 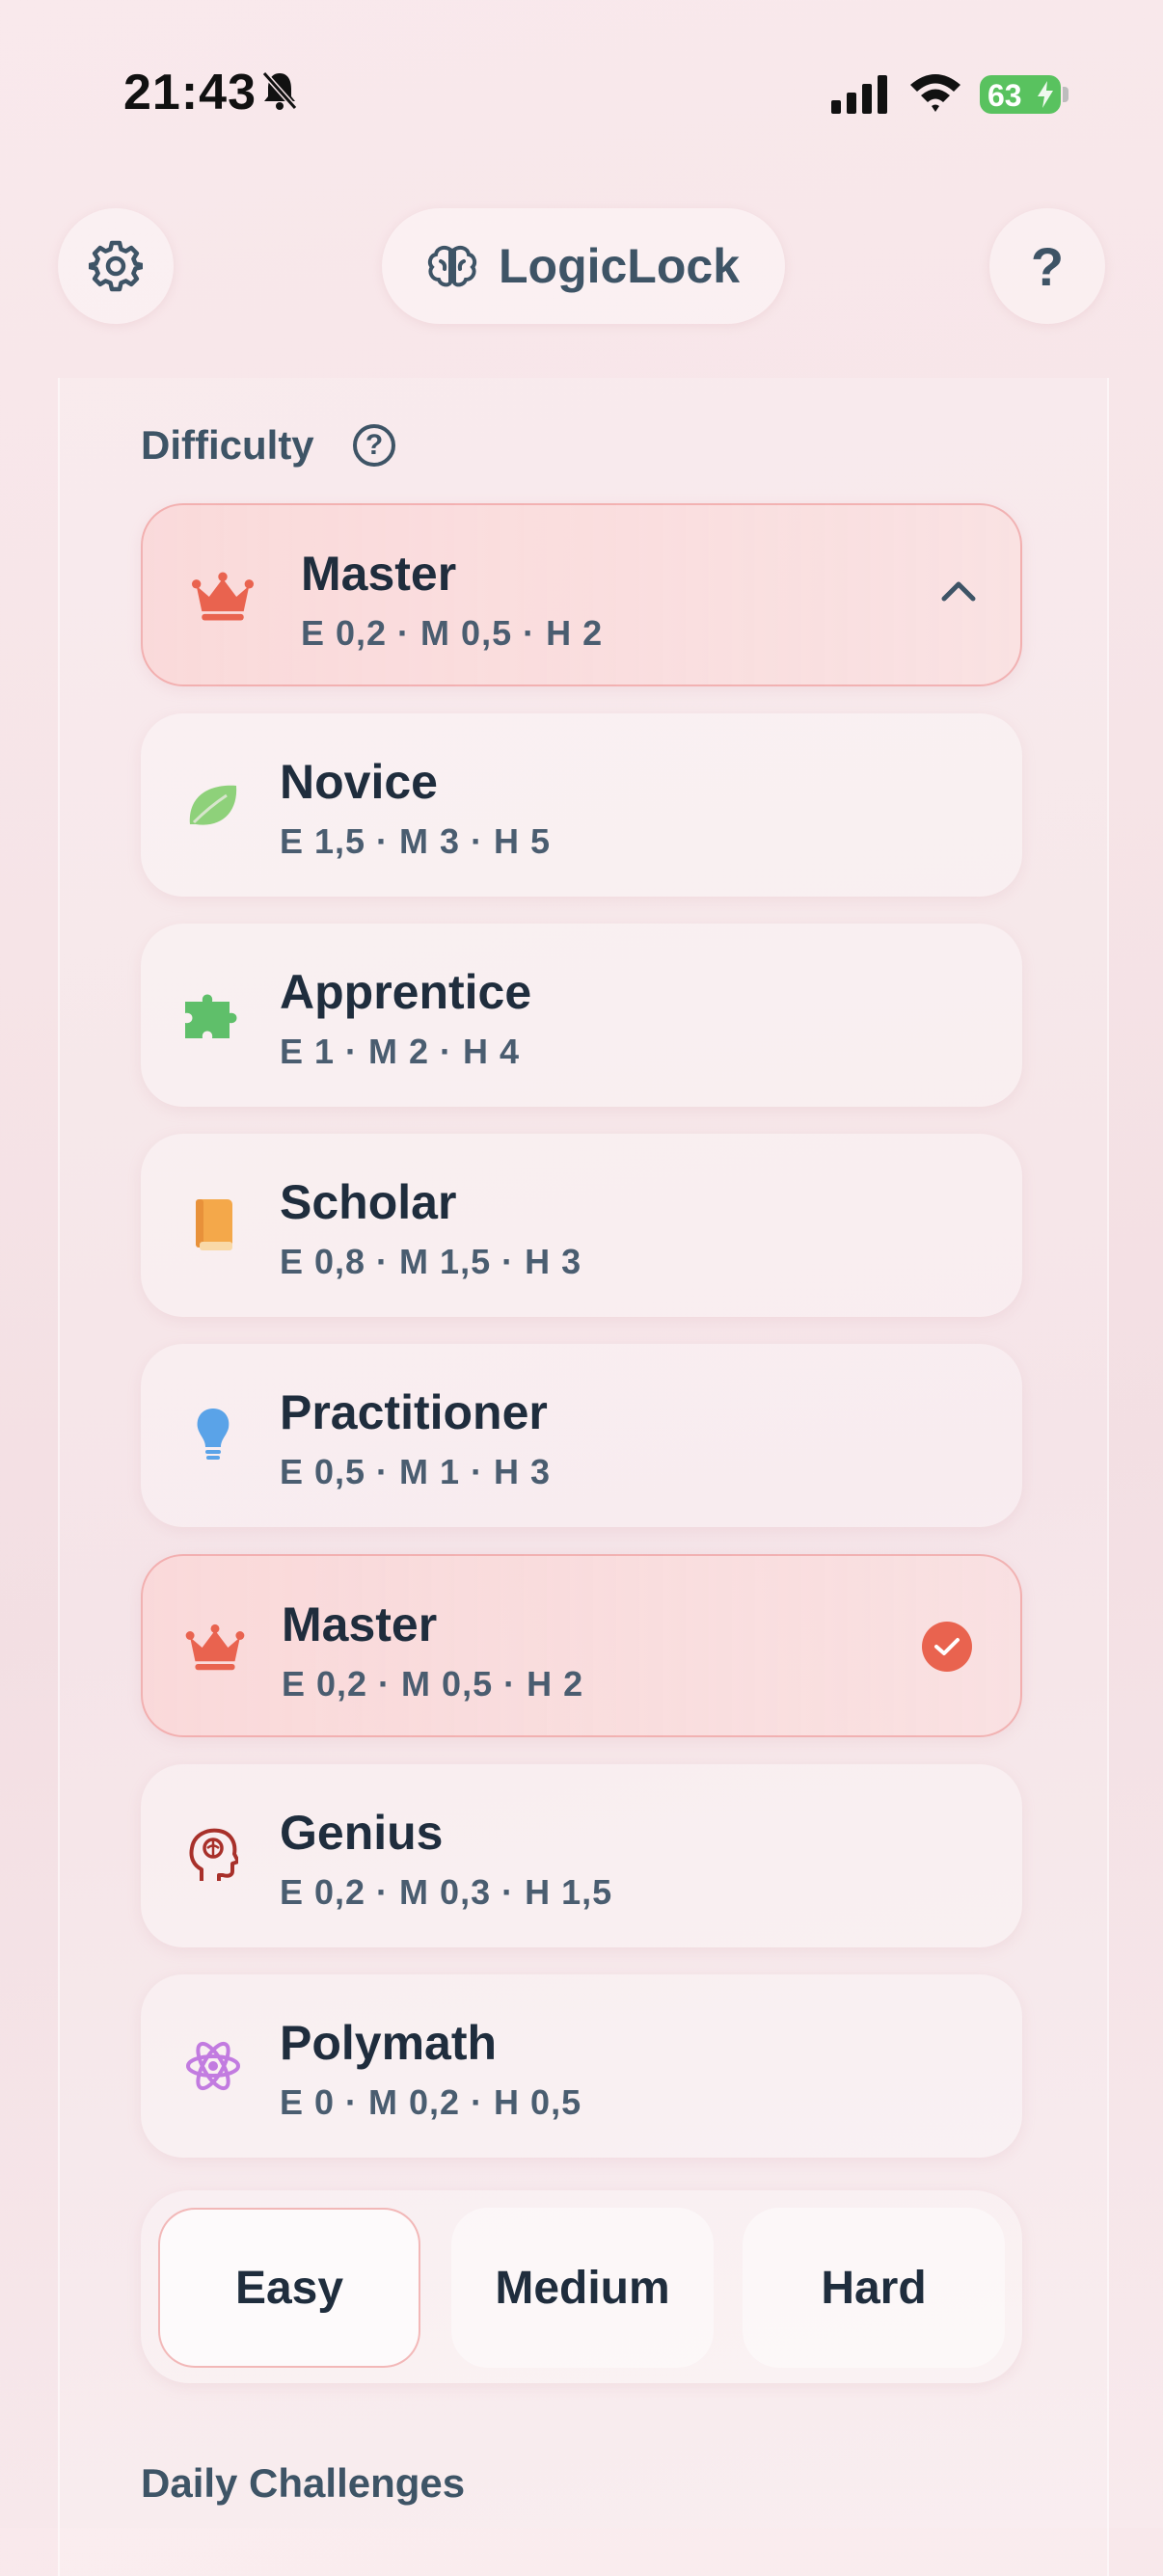 What do you see at coordinates (374, 446) in the screenshot?
I see `difficulty-info-icon: ?` at bounding box center [374, 446].